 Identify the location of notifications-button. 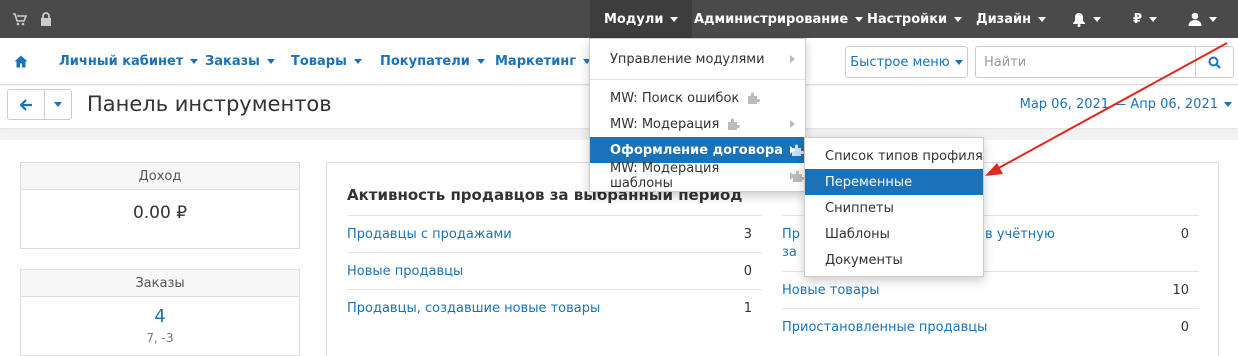
(1086, 19).